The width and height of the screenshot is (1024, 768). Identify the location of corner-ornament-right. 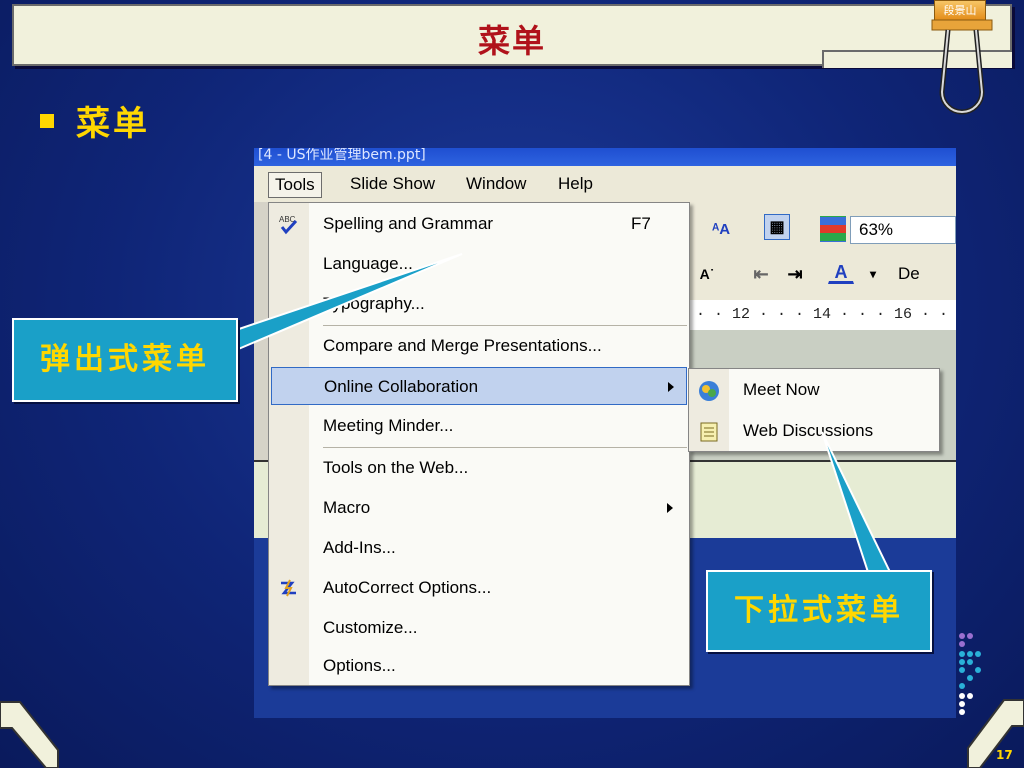
(995, 733).